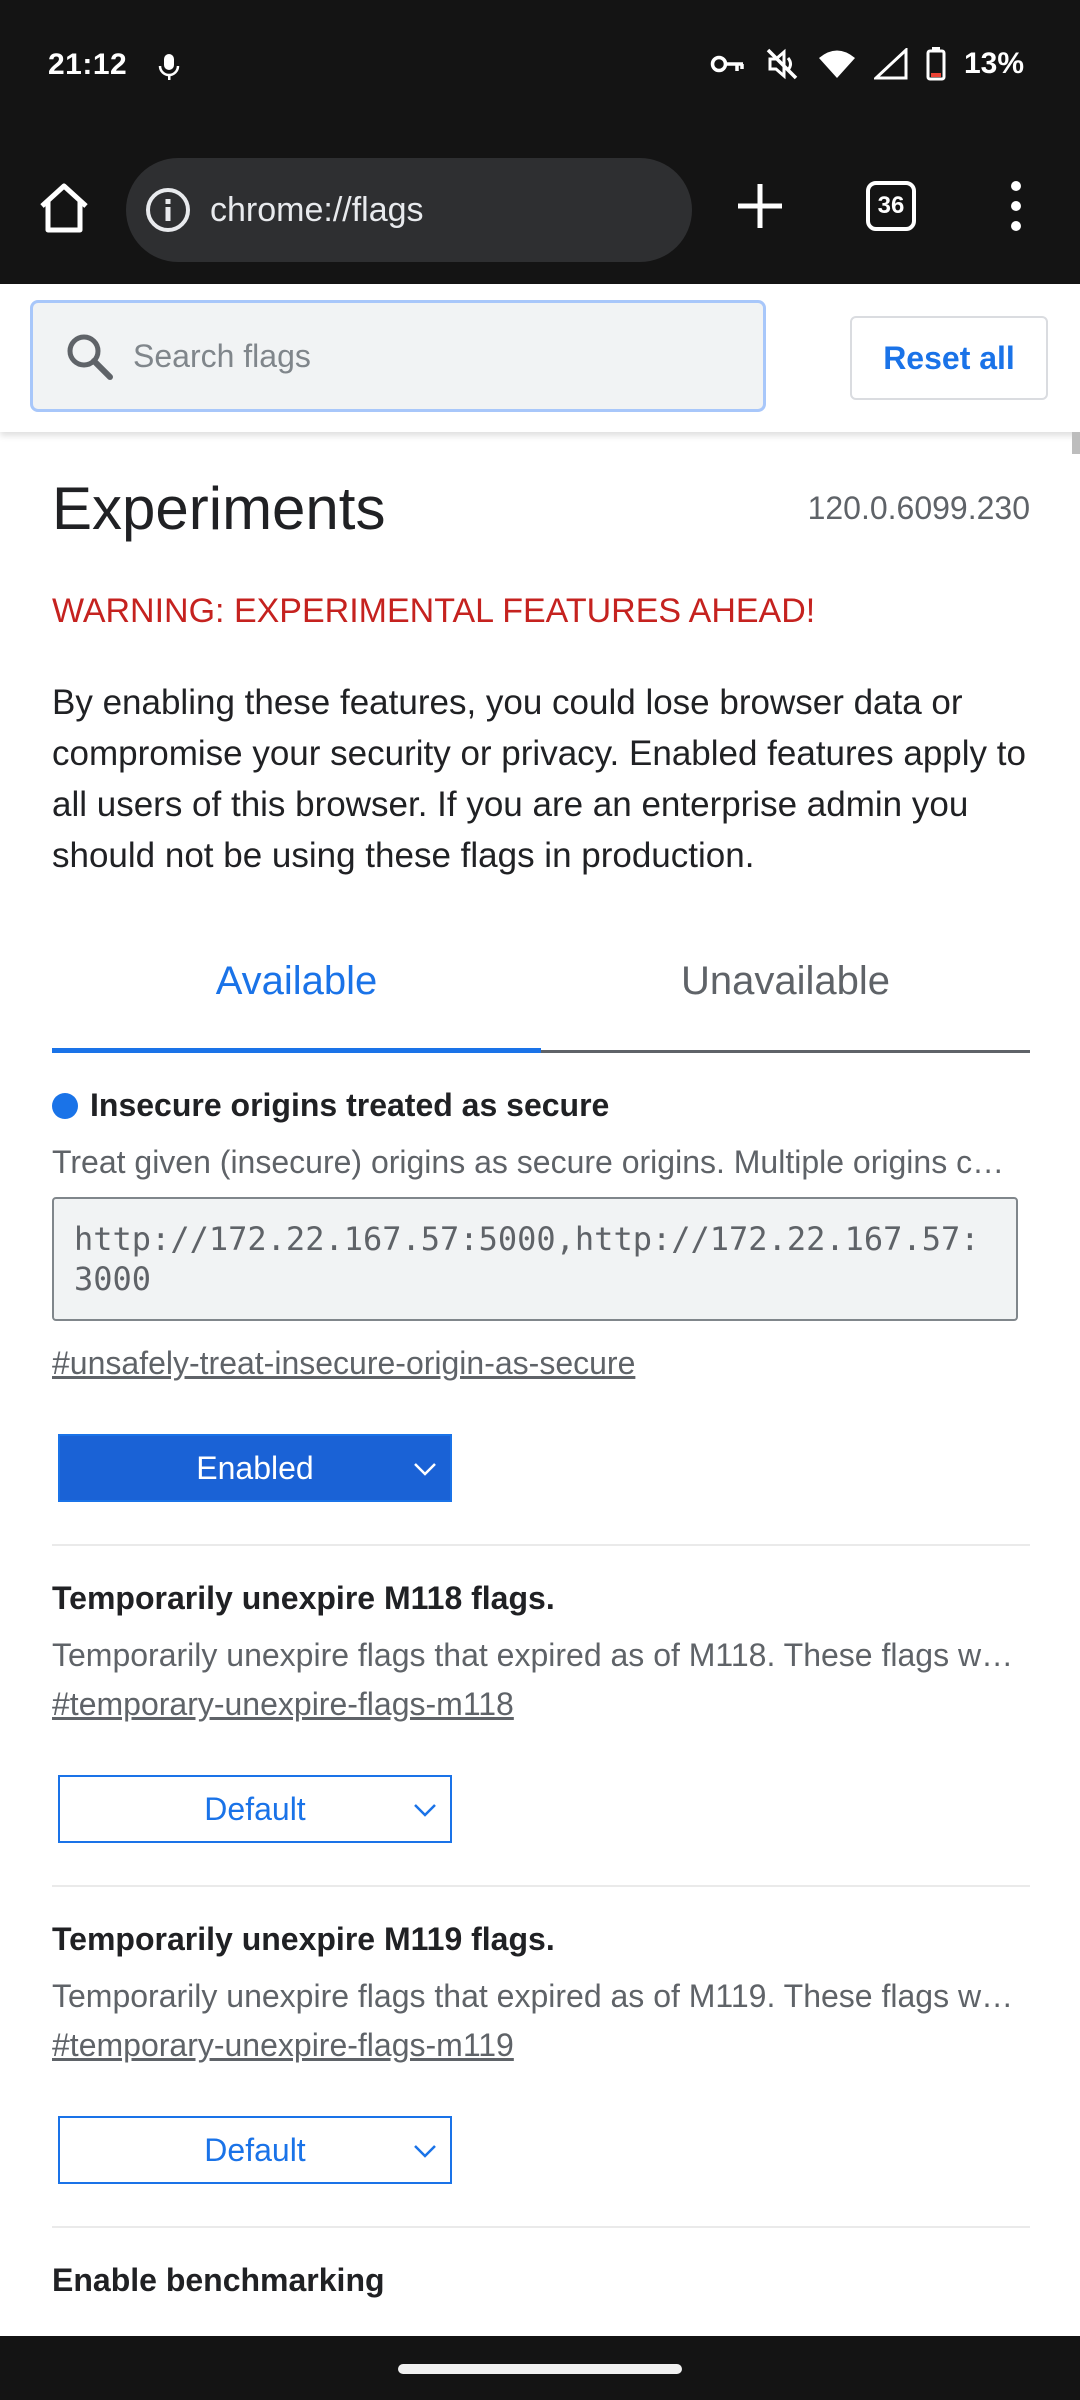 This screenshot has width=1080, height=2400. Describe the element at coordinates (936, 64) in the screenshot. I see `battery-icon` at that location.